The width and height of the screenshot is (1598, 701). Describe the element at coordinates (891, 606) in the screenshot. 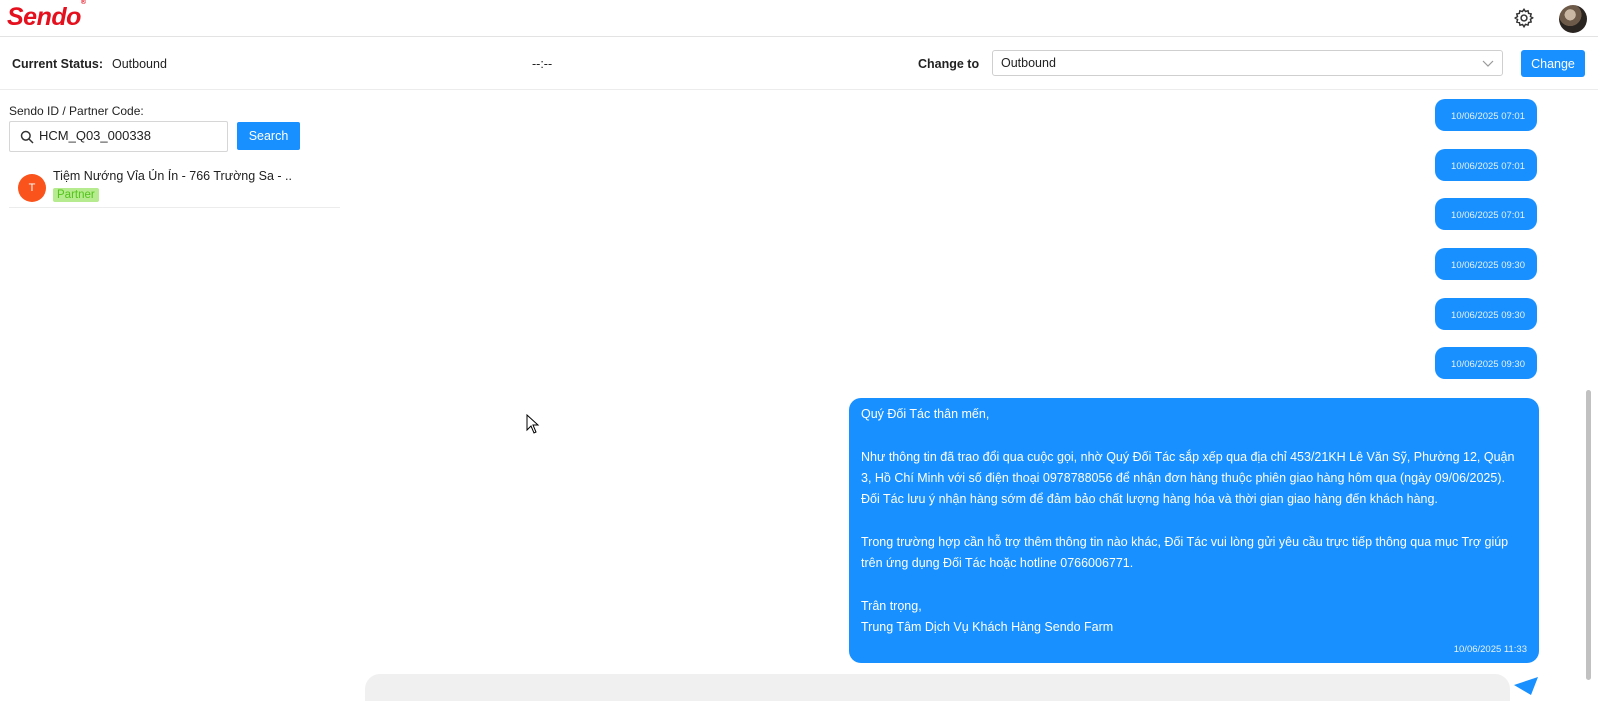

I see `message-line: Trân trọng,` at that location.